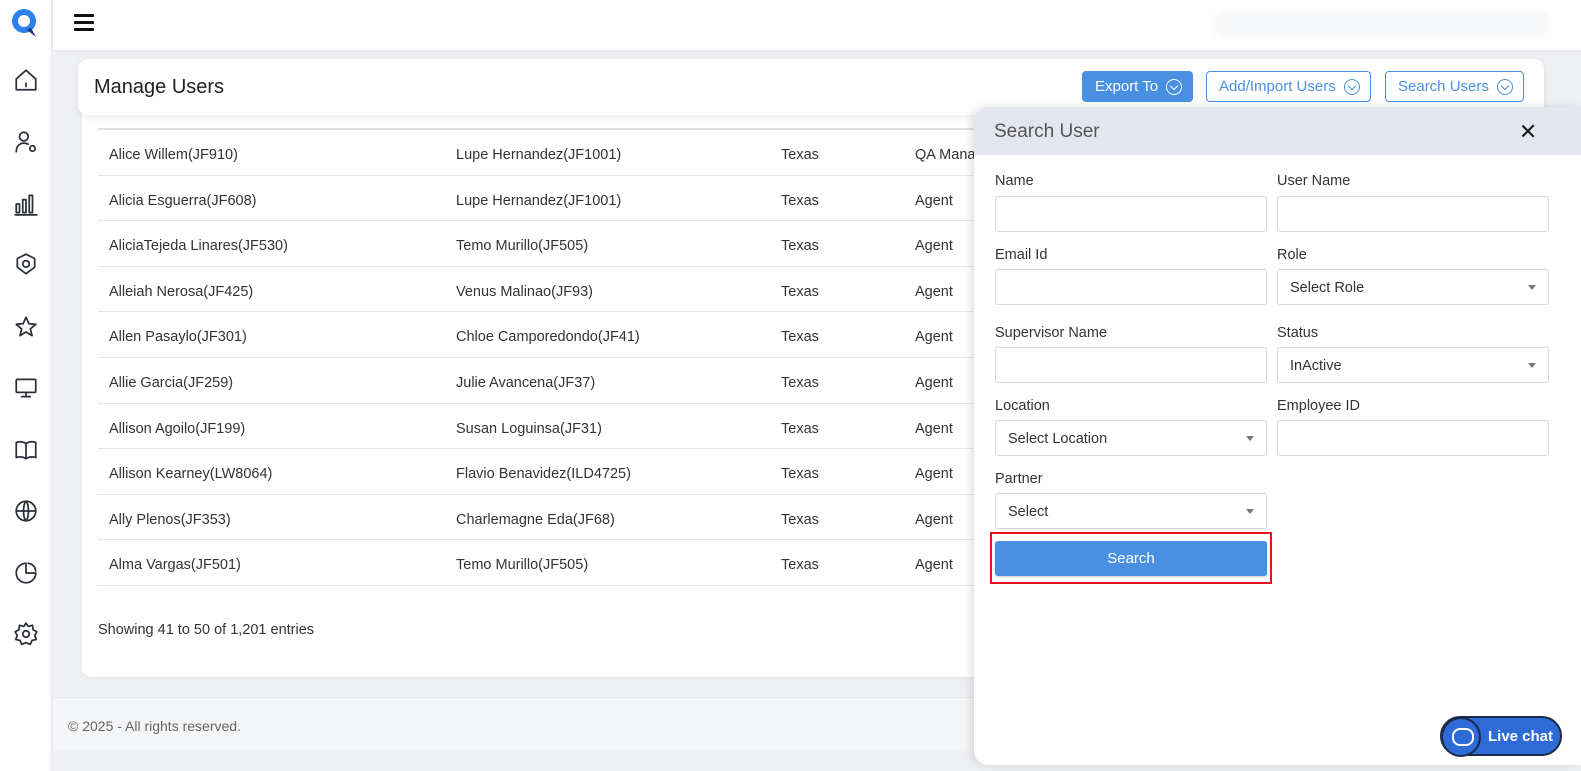 The height and width of the screenshot is (771, 1581). What do you see at coordinates (945, 155) in the screenshot?
I see `role-cell: QA Mana` at bounding box center [945, 155].